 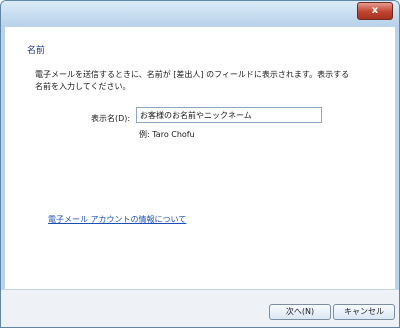 What do you see at coordinates (117, 219) in the screenshot?
I see `help-link: 電子メール アカウントの情報について` at bounding box center [117, 219].